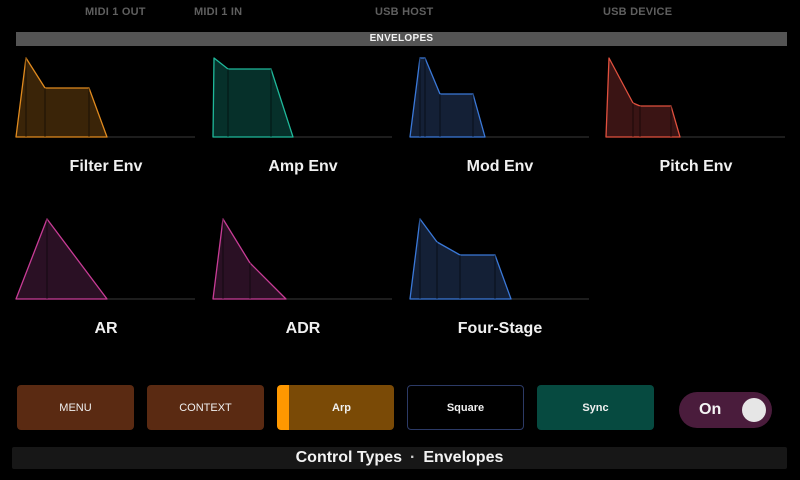 The height and width of the screenshot is (480, 800). I want to click on footer-page-title: Control Types, so click(348, 457).